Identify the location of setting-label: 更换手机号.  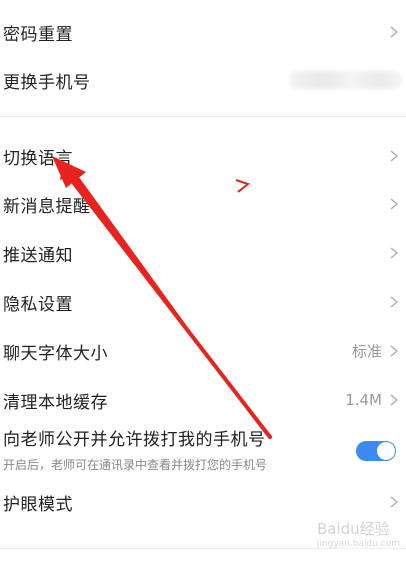
(47, 82).